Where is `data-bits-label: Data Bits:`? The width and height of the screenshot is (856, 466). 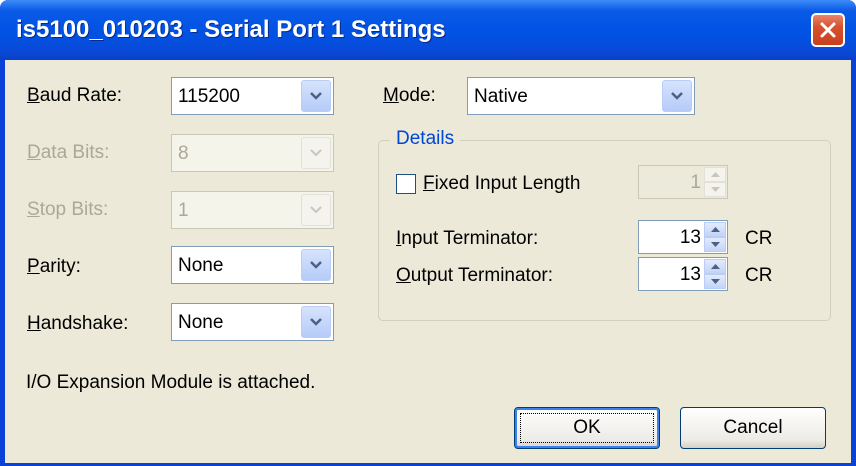 data-bits-label: Data Bits: is located at coordinates (68, 152).